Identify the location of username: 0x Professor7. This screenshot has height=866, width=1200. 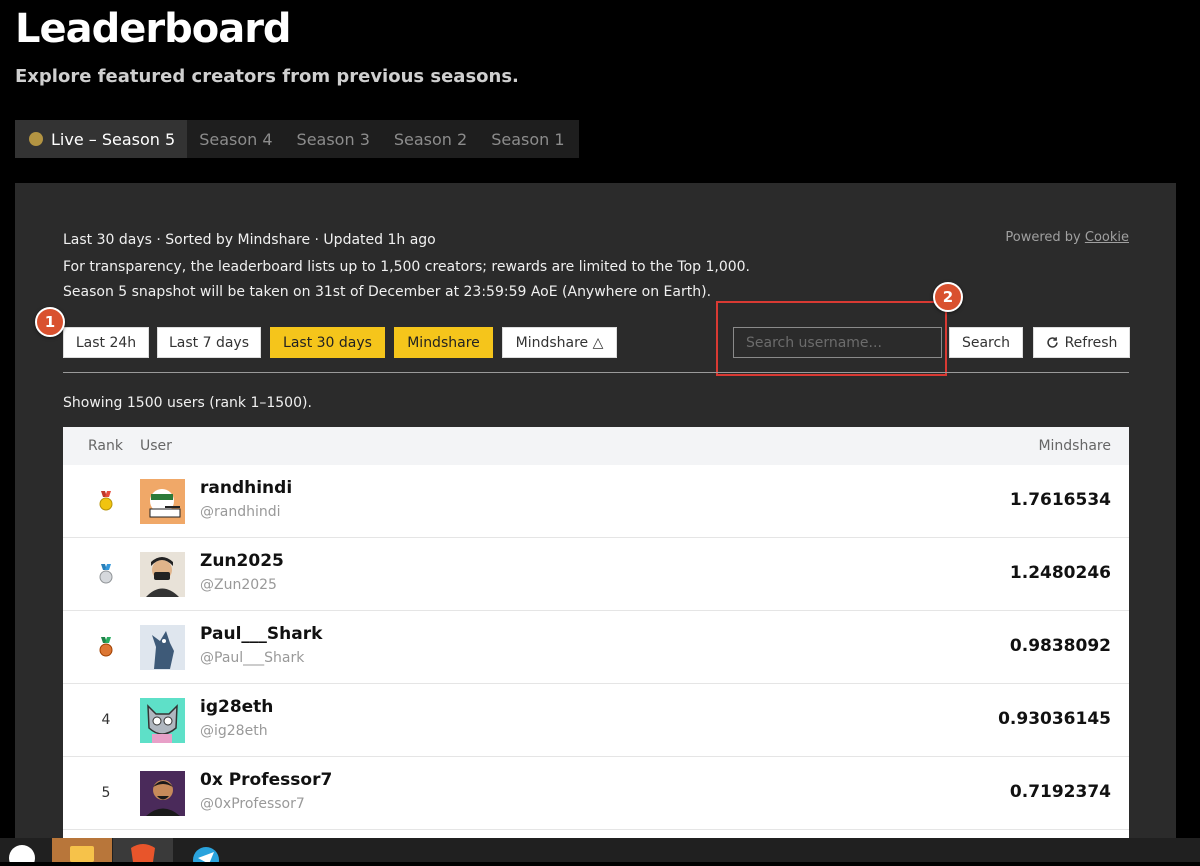
(266, 780).